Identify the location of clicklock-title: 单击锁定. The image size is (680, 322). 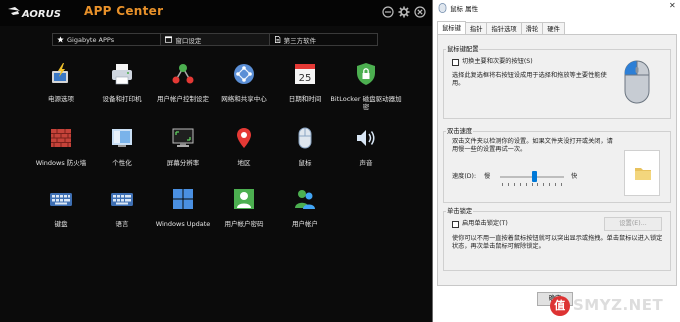
(460, 210).